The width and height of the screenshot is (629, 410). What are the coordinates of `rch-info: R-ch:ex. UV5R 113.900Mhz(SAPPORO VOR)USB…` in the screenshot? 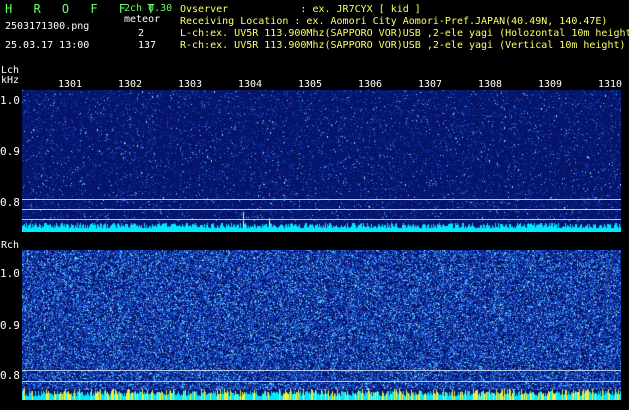 It's located at (403, 46).